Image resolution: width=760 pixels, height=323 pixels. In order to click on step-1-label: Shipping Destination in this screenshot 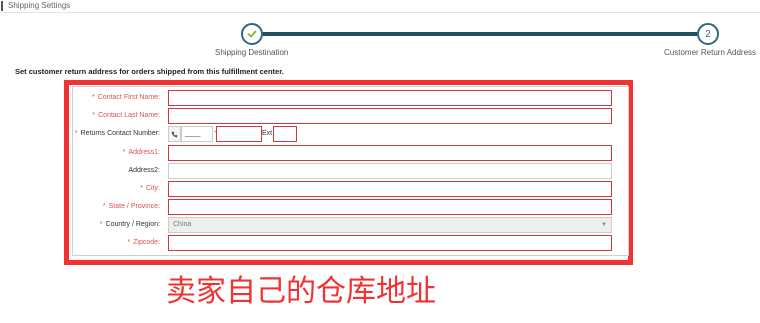, I will do `click(252, 52)`.